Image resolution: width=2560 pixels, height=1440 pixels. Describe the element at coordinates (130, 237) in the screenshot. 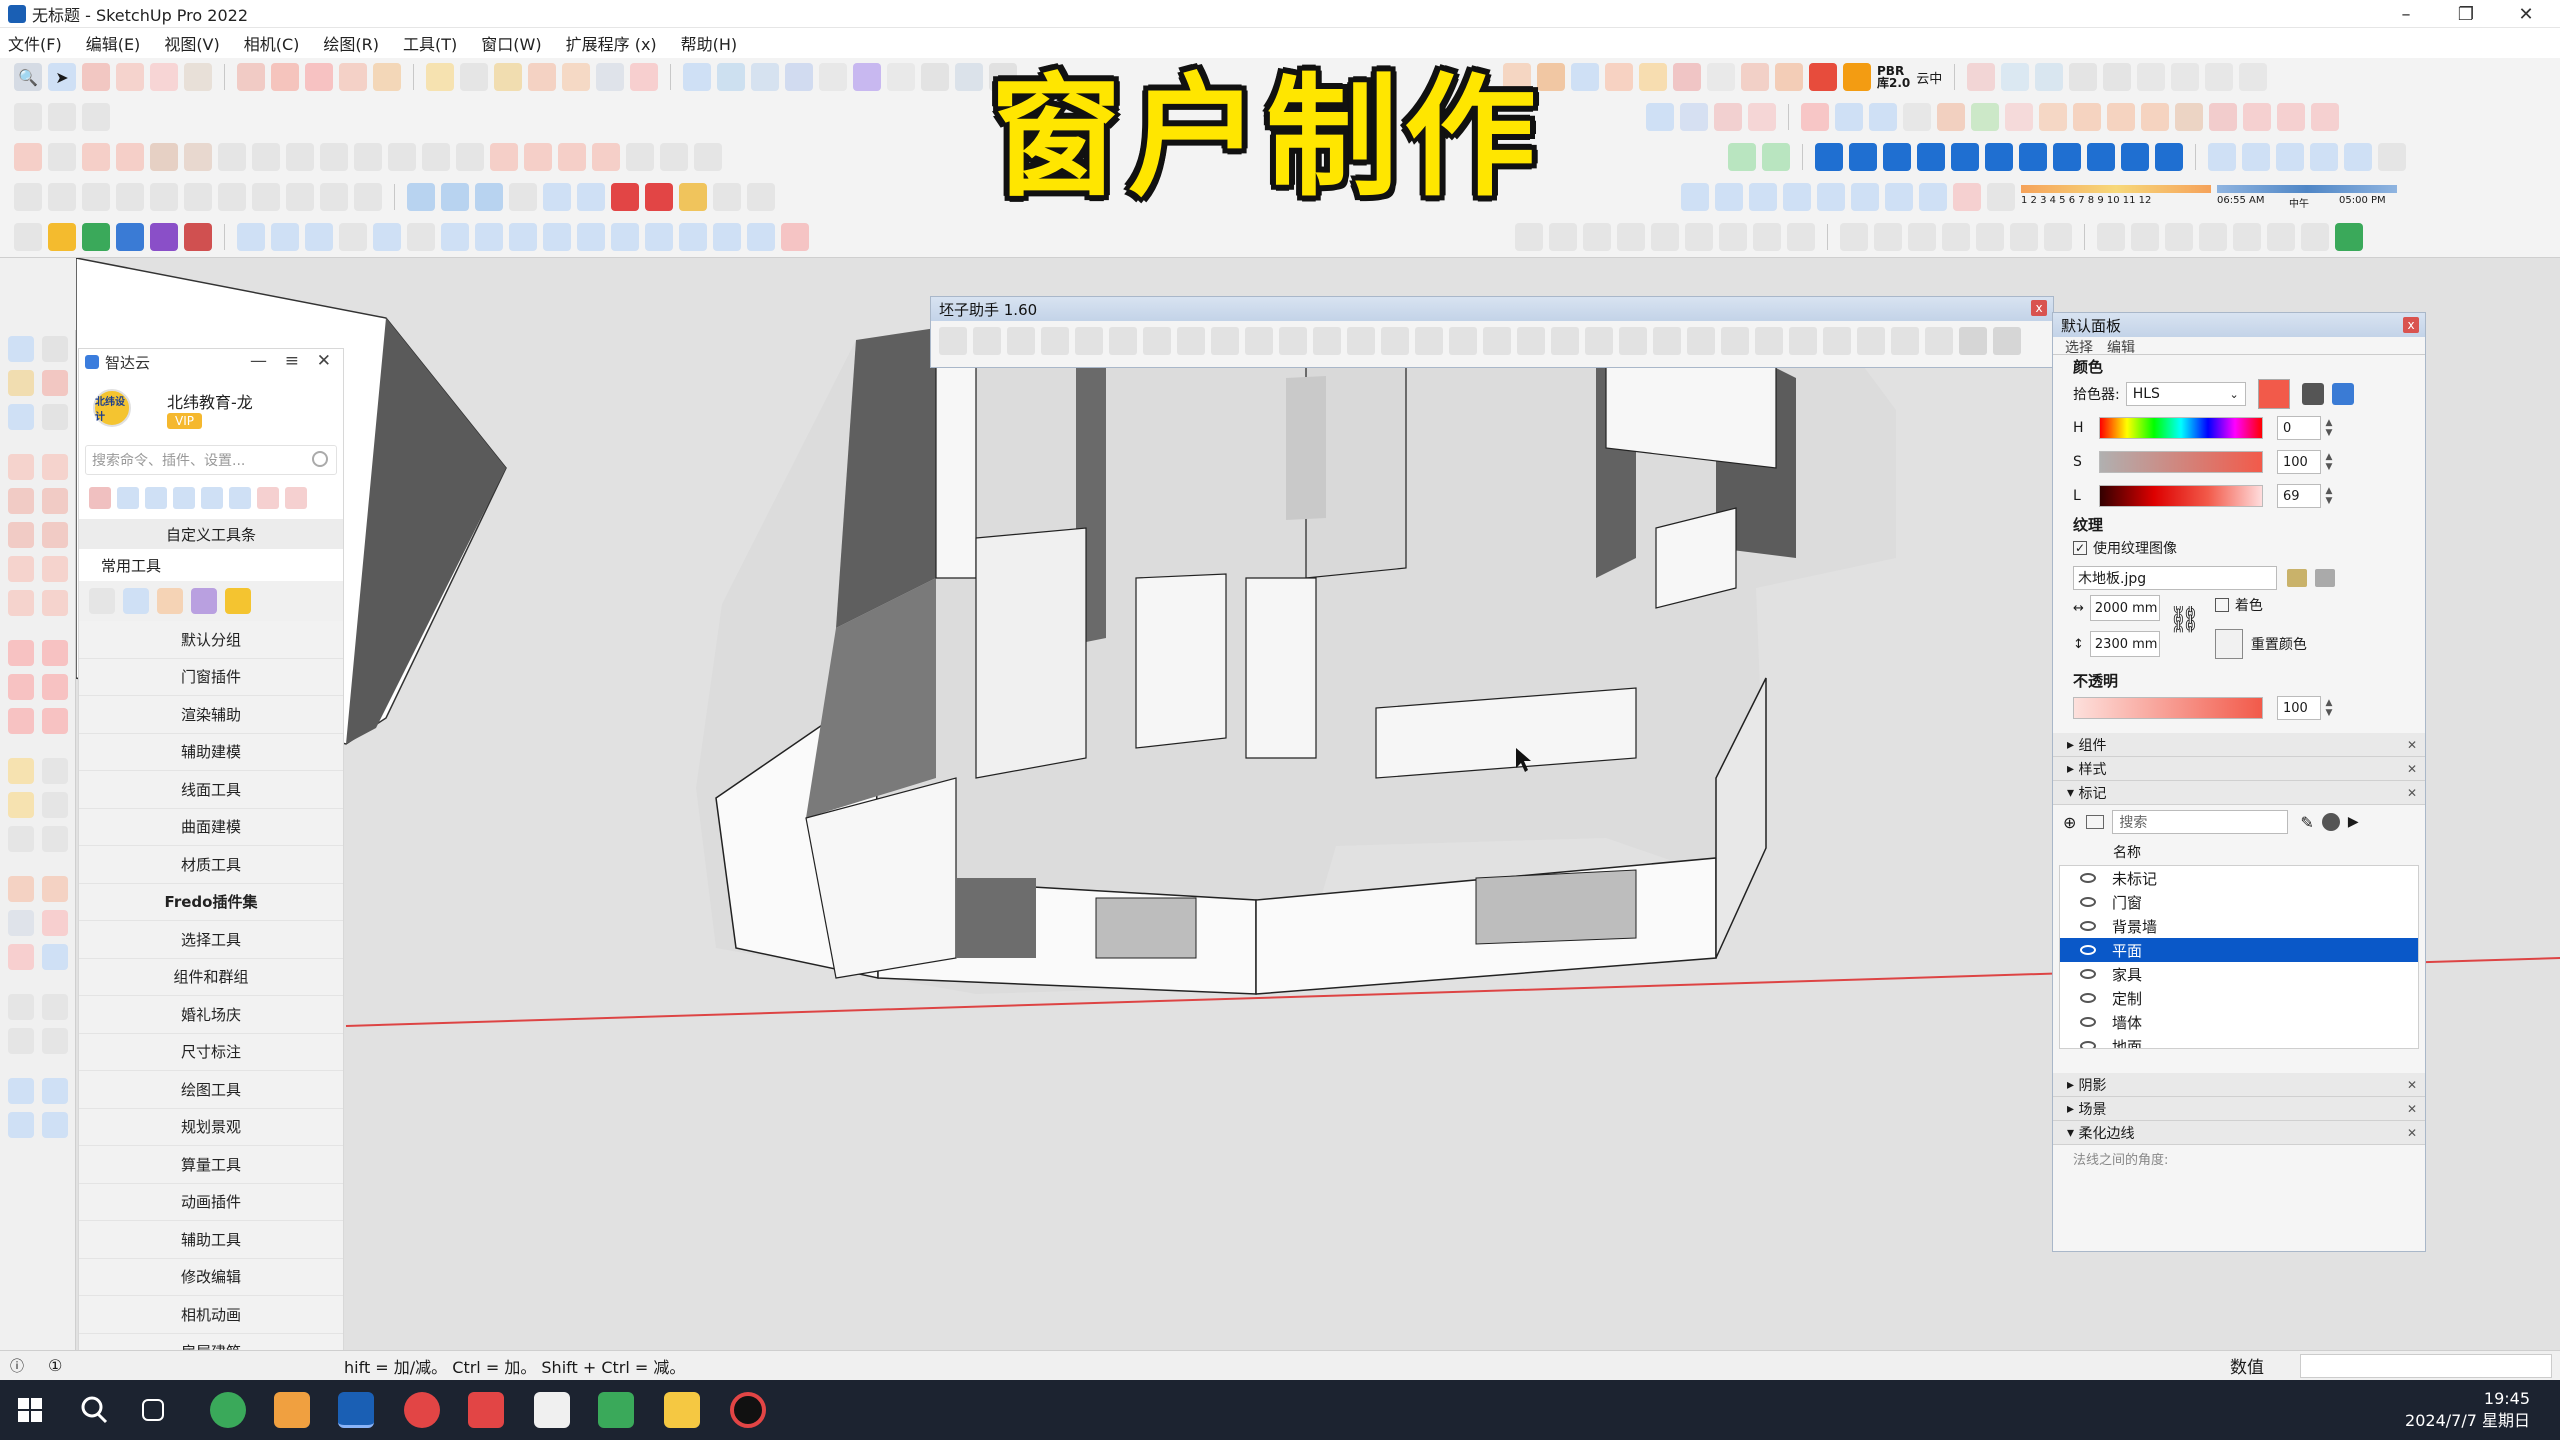

I see `house-blue-icon` at that location.